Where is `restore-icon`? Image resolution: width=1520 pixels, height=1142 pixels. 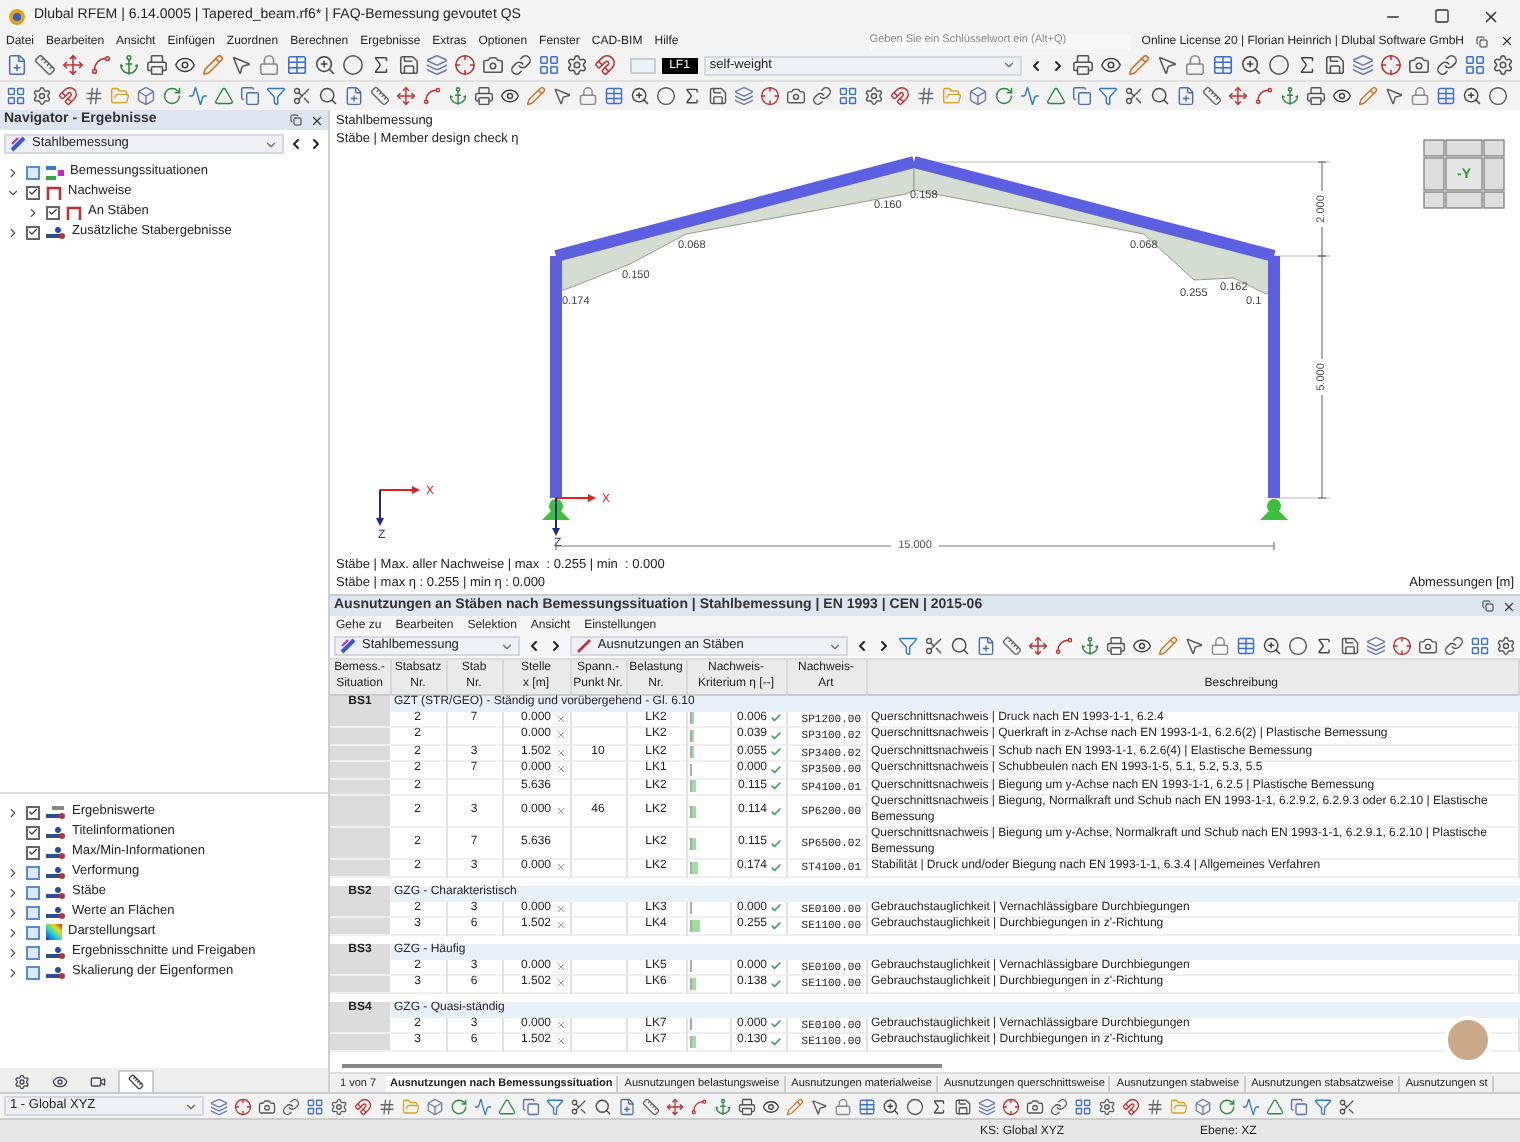 restore-icon is located at coordinates (1482, 41).